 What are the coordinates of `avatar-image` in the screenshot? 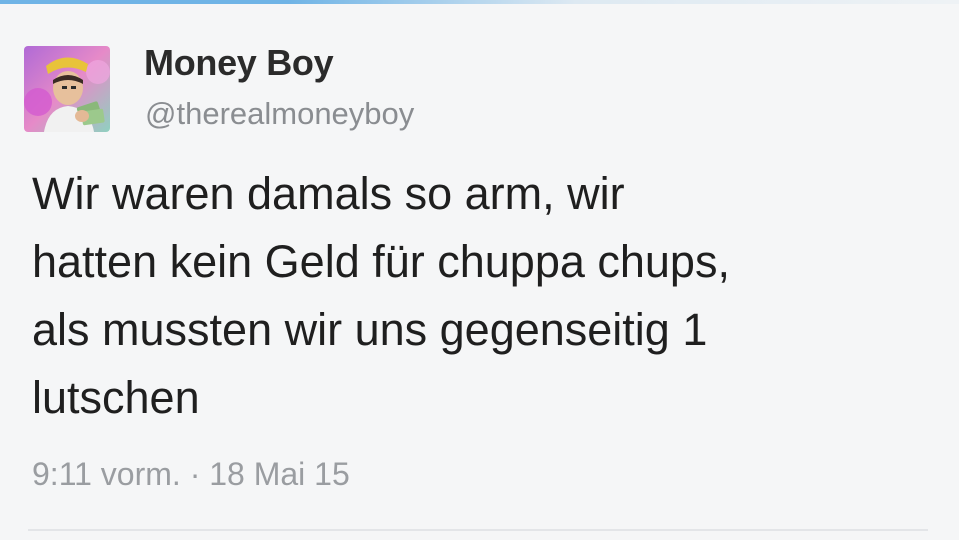 It's located at (67, 89).